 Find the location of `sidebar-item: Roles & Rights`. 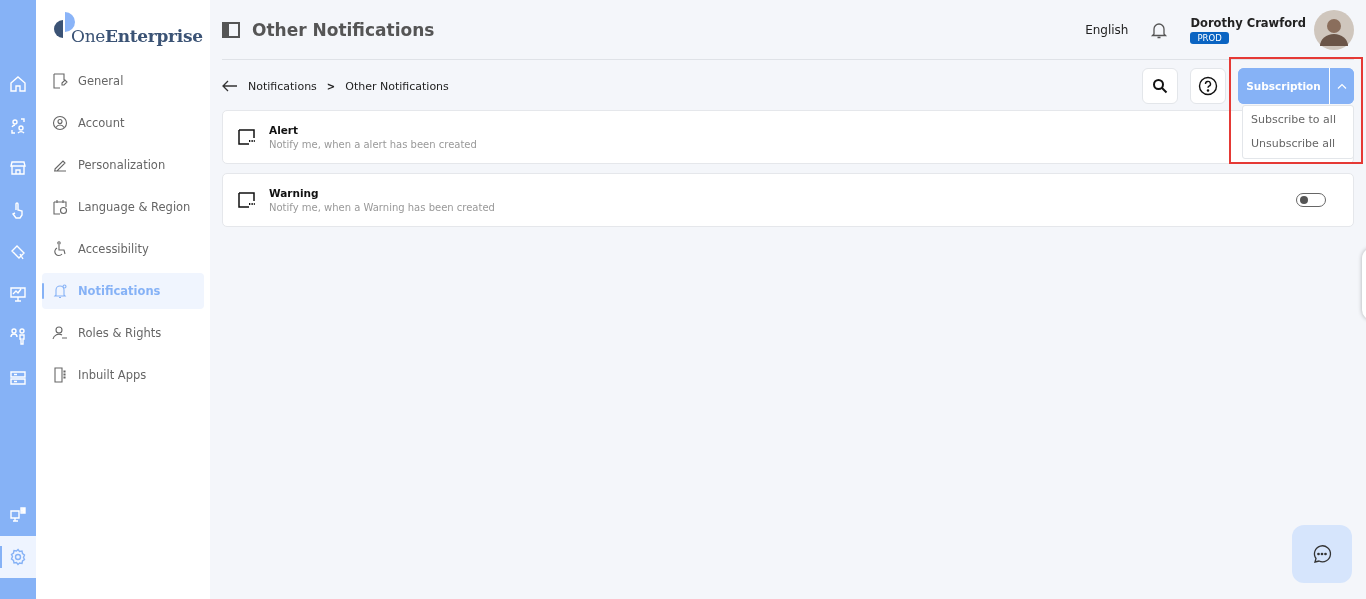

sidebar-item: Roles & Rights is located at coordinates (123, 333).